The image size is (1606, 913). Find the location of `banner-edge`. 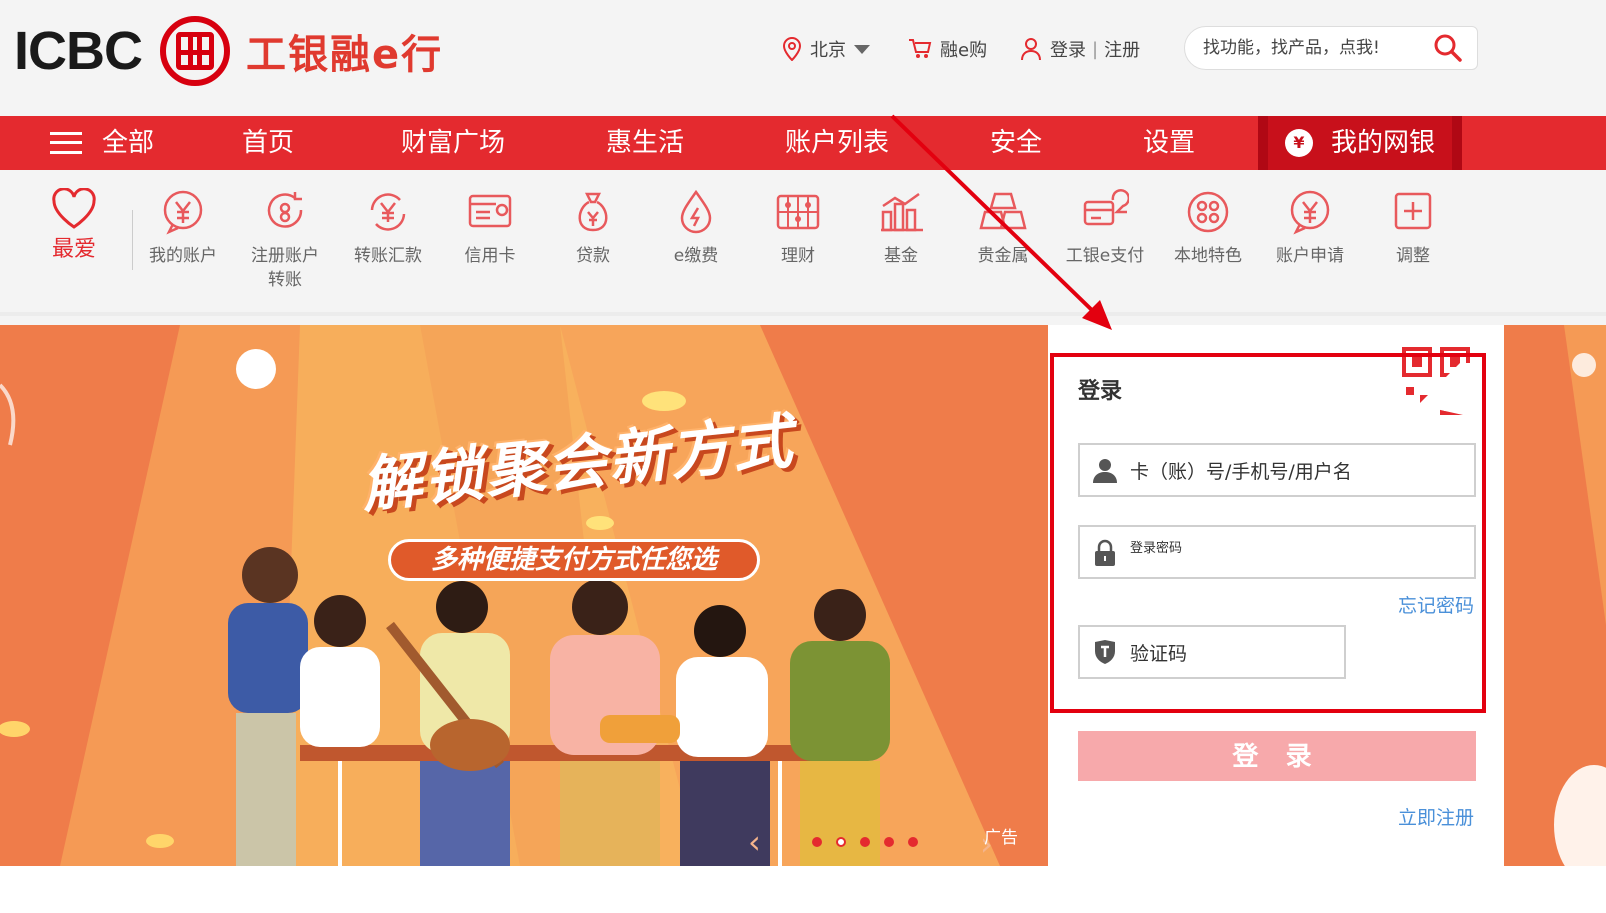

banner-edge is located at coordinates (1555, 595).